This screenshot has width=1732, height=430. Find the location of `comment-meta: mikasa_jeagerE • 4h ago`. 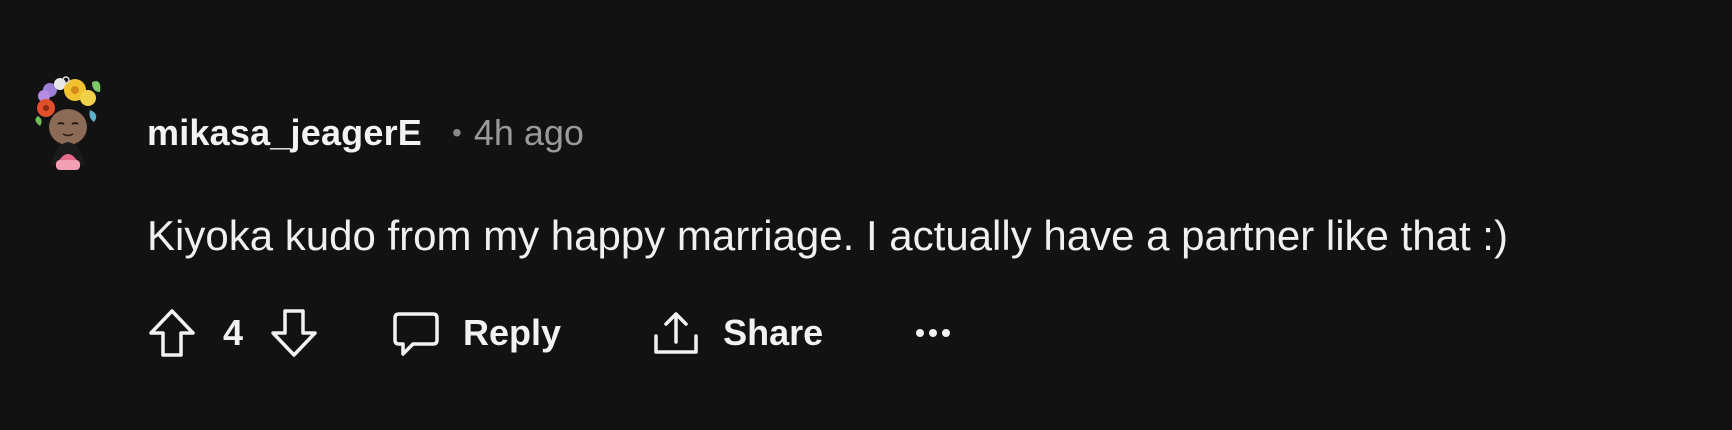

comment-meta: mikasa_jeagerE • 4h ago is located at coordinates (365, 133).